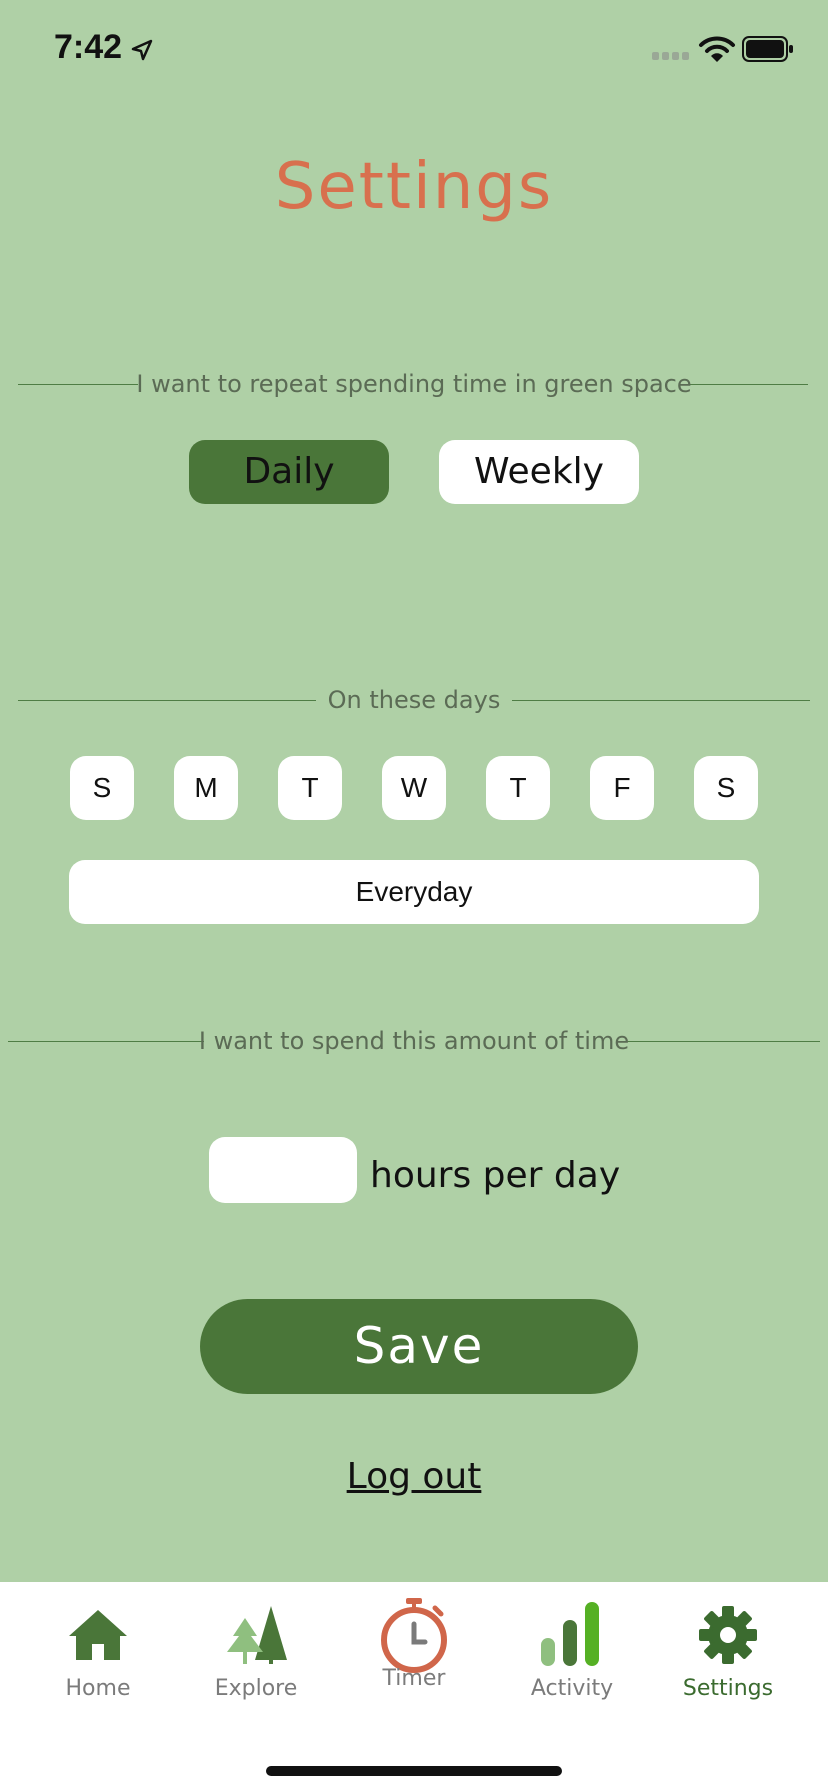  I want to click on status-time: 7:42, so click(88, 47).